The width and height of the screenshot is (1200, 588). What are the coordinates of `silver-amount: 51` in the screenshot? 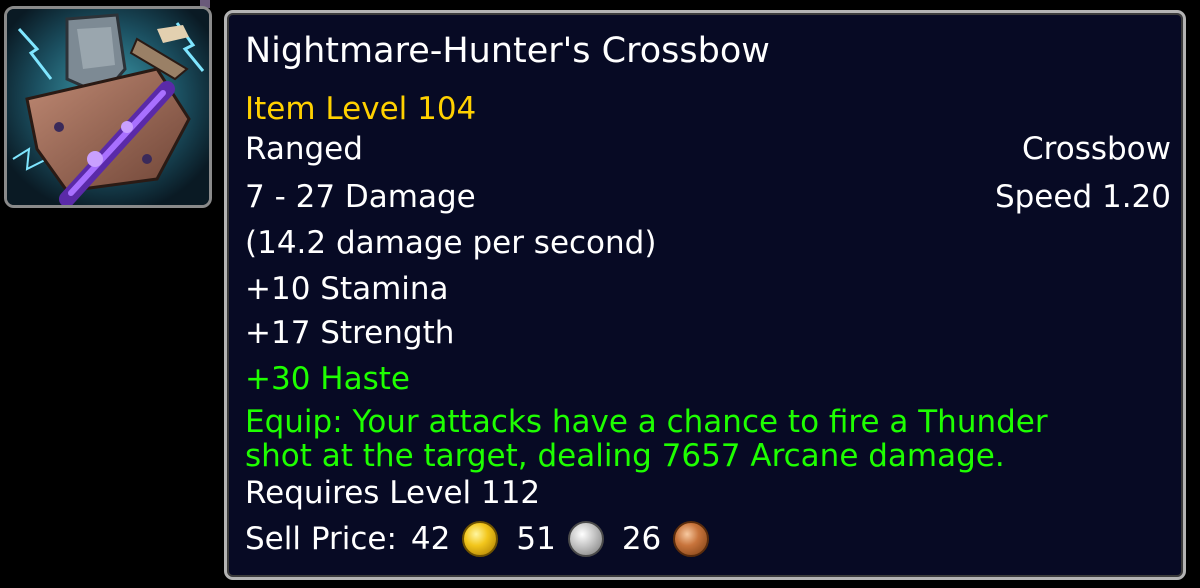 It's located at (536, 539).